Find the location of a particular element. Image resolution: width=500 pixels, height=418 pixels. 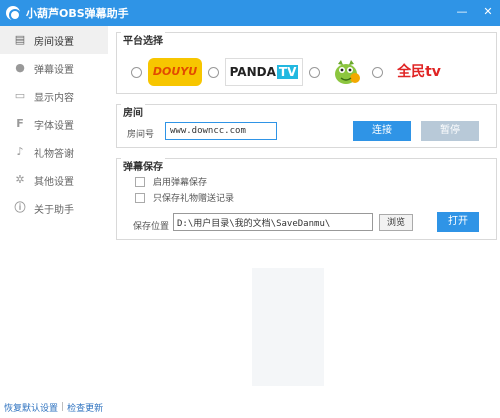

minimize-button: — is located at coordinates (462, 12).